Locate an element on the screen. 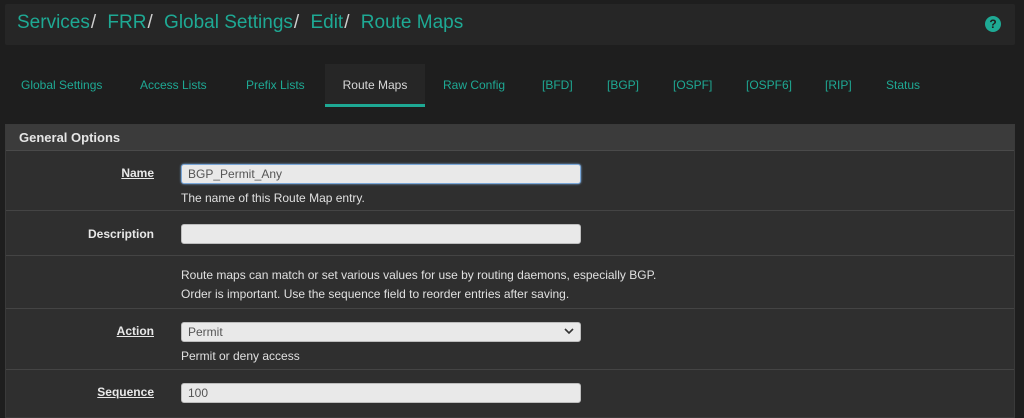  tab-raw-config: Raw Config is located at coordinates (474, 85).